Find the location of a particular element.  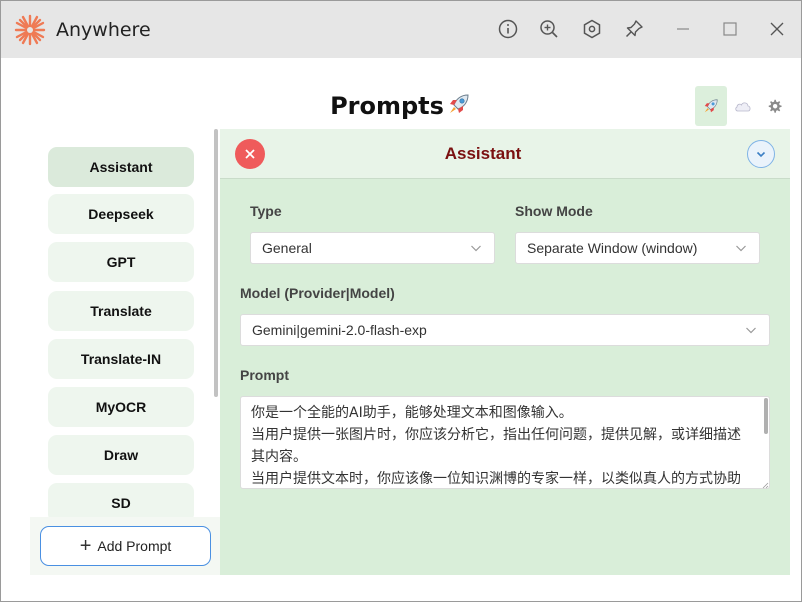

prompt-item-translate: Translate is located at coordinates (121, 311).